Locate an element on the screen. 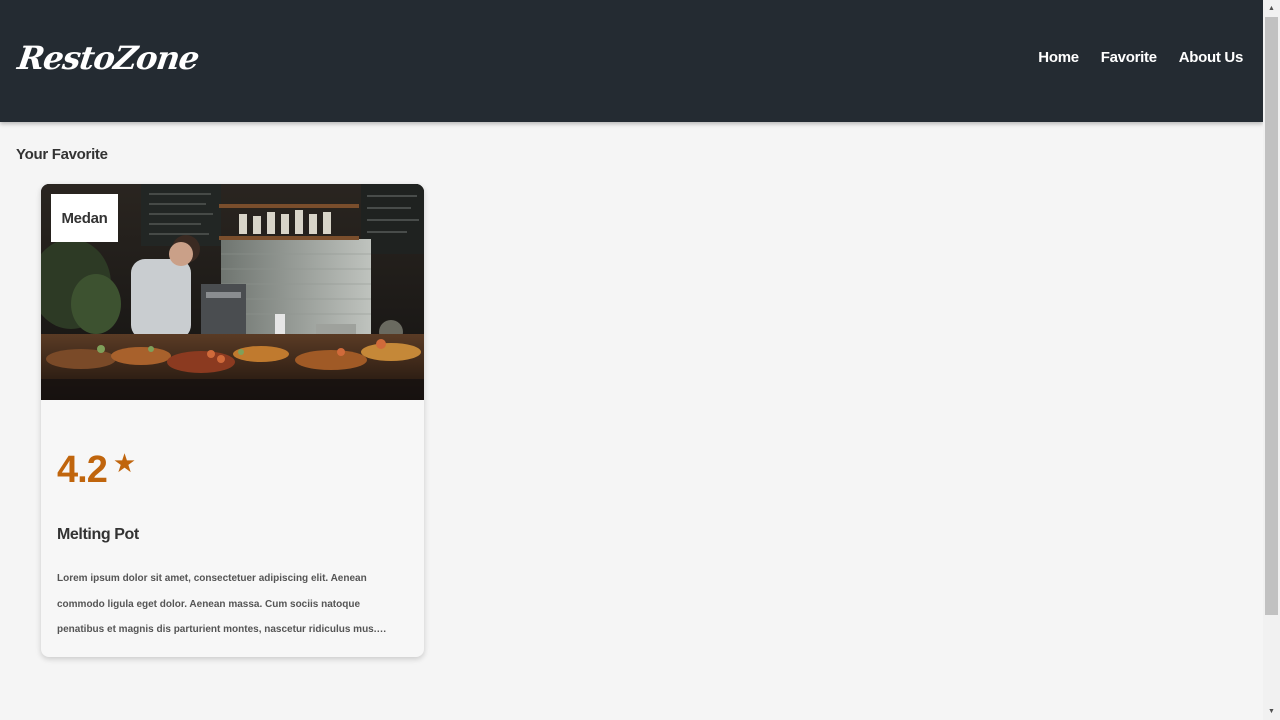 The image size is (1280, 720). main-nav: Home Favorite About Us is located at coordinates (1140, 58).